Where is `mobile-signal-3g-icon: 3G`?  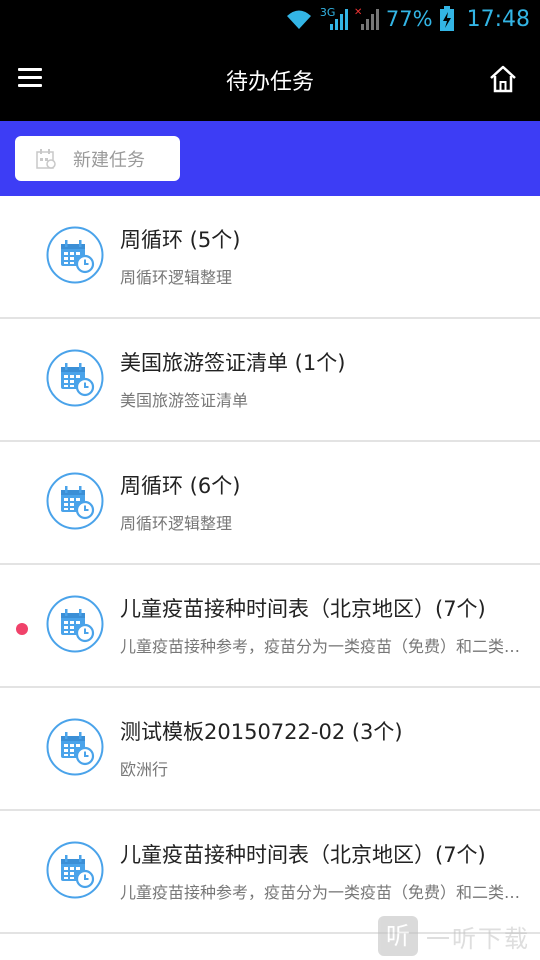 mobile-signal-3g-icon: 3G is located at coordinates (334, 19).